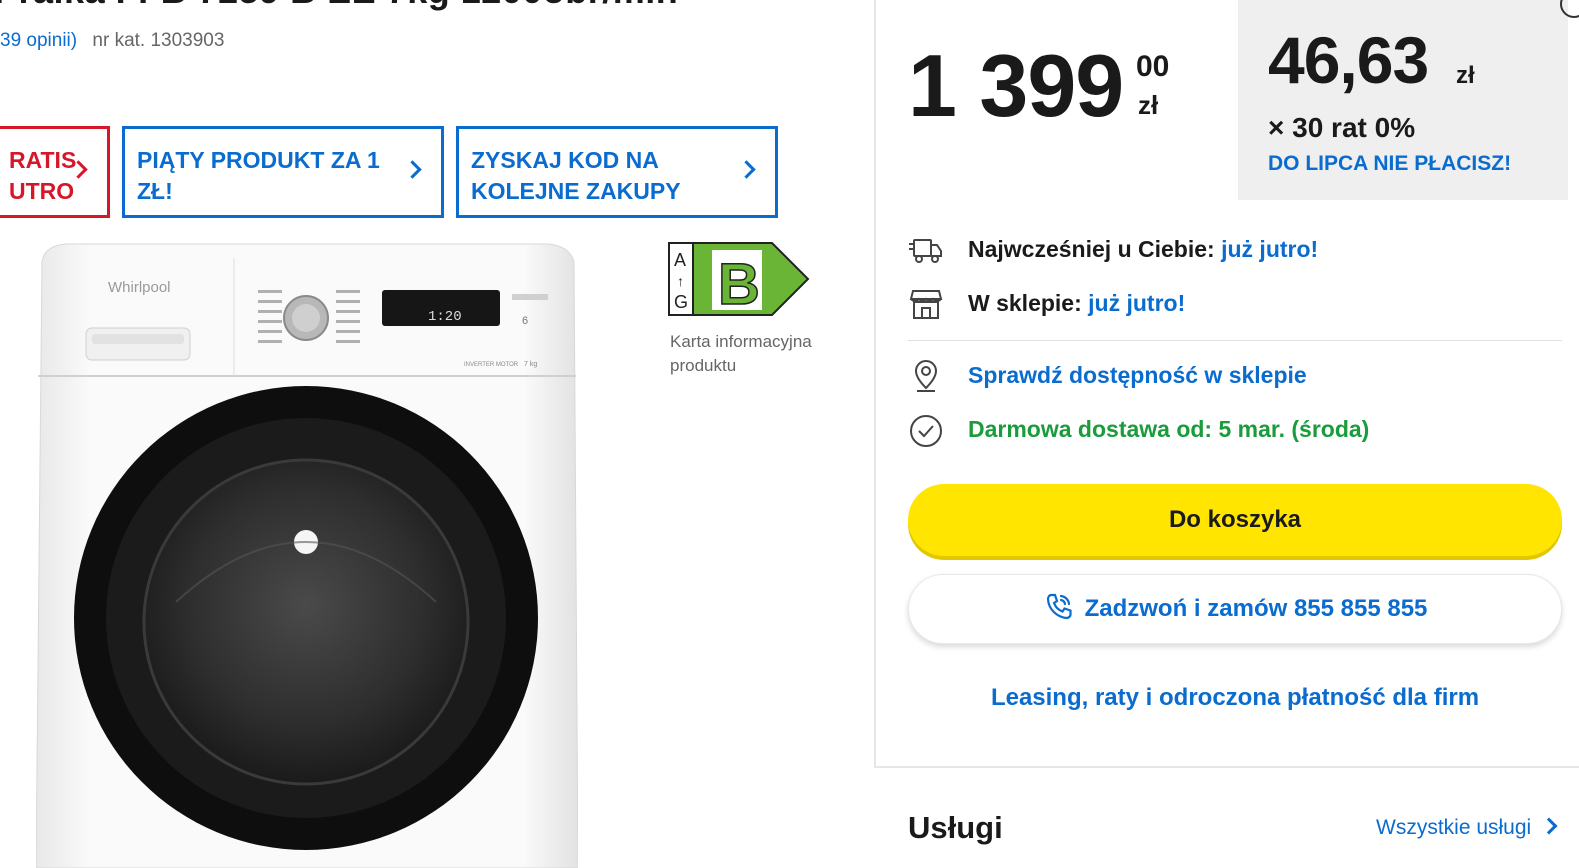 This screenshot has width=1579, height=868. What do you see at coordinates (926, 431) in the screenshot?
I see `check-circle-icon` at bounding box center [926, 431].